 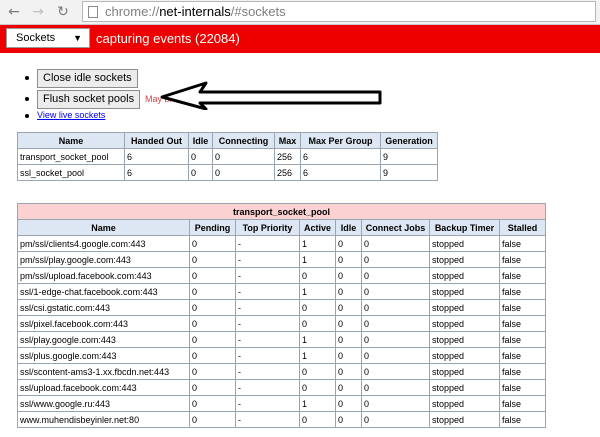 What do you see at coordinates (36, 38) in the screenshot?
I see `view-select-value: Sockets` at bounding box center [36, 38].